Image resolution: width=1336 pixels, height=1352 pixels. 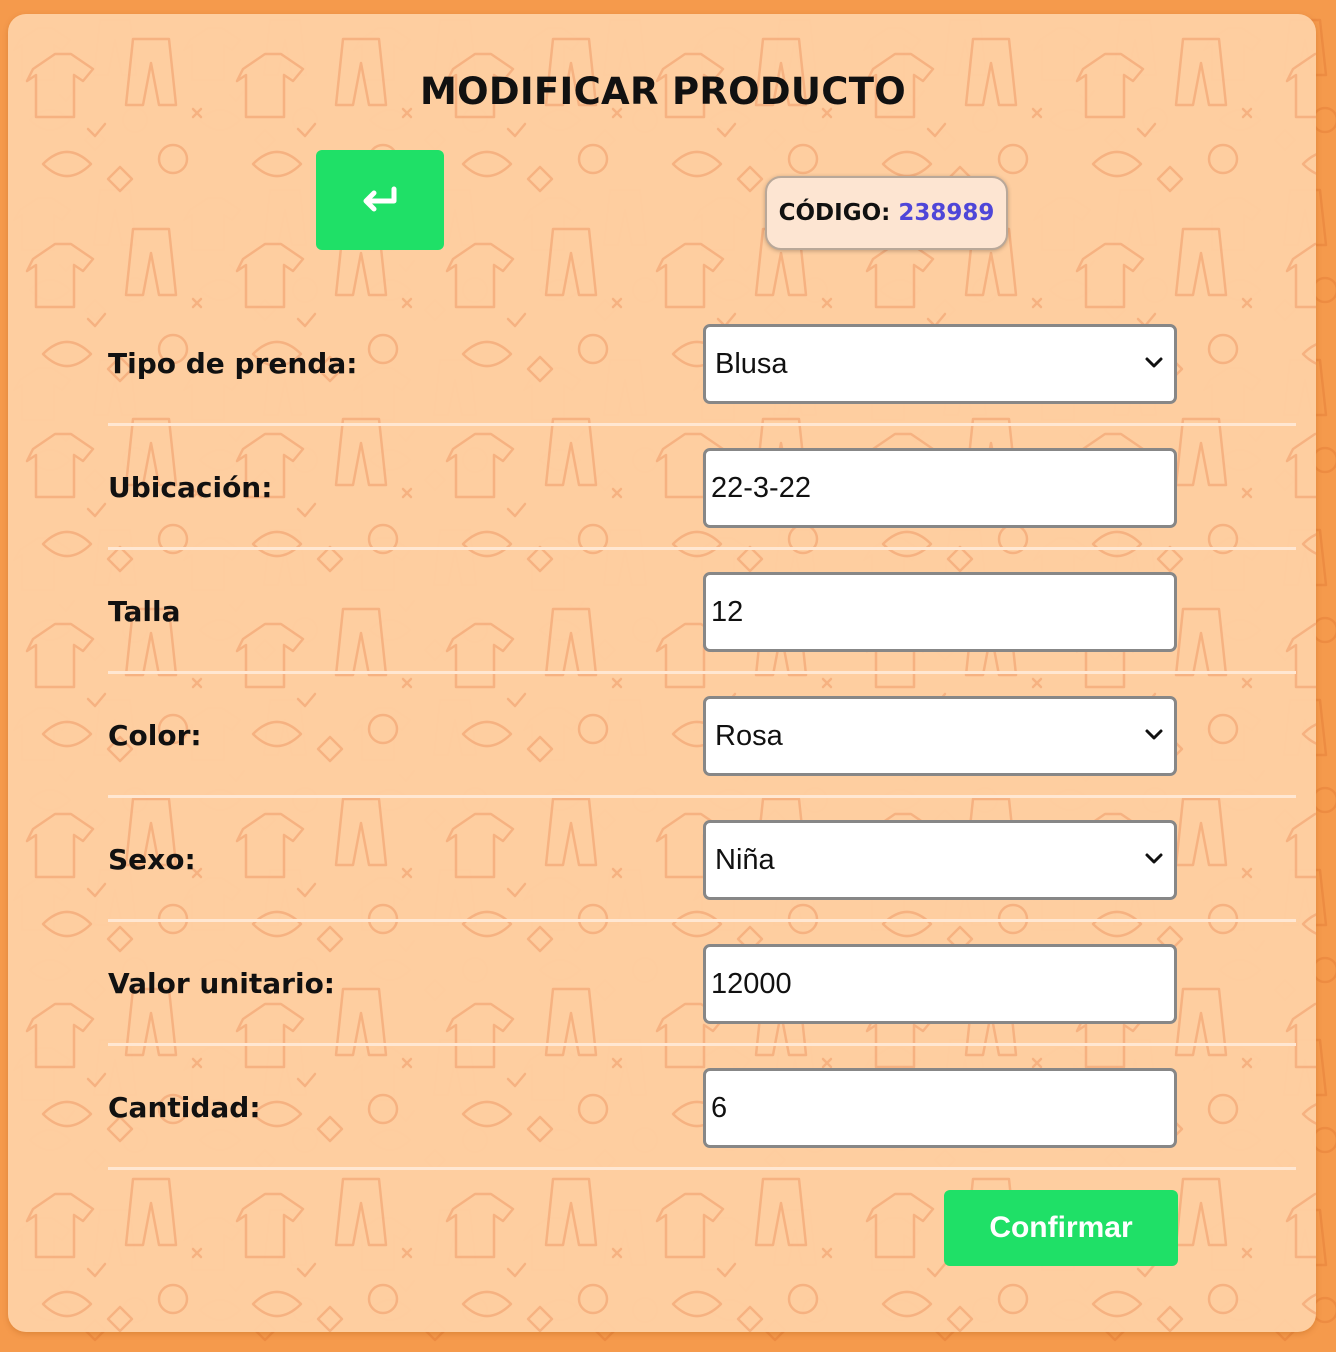 What do you see at coordinates (152, 859) in the screenshot?
I see `sexo-label: Sexo:` at bounding box center [152, 859].